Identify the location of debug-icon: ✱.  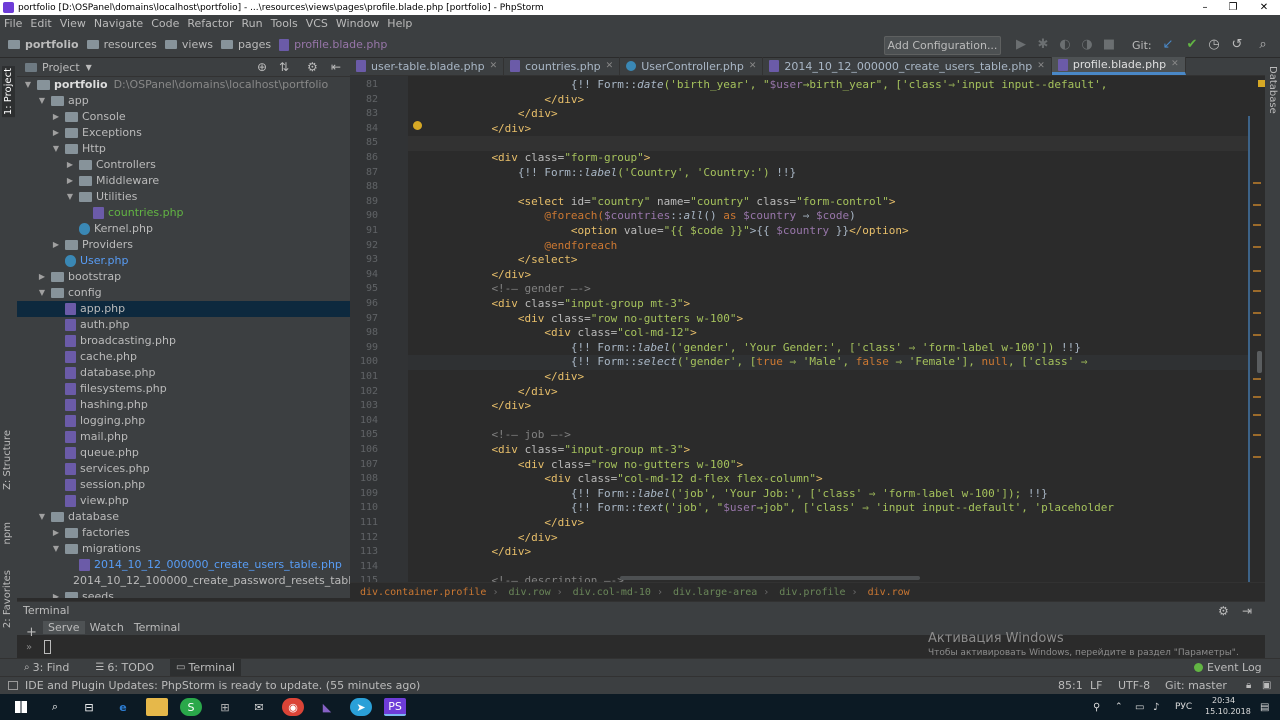
(1043, 45).